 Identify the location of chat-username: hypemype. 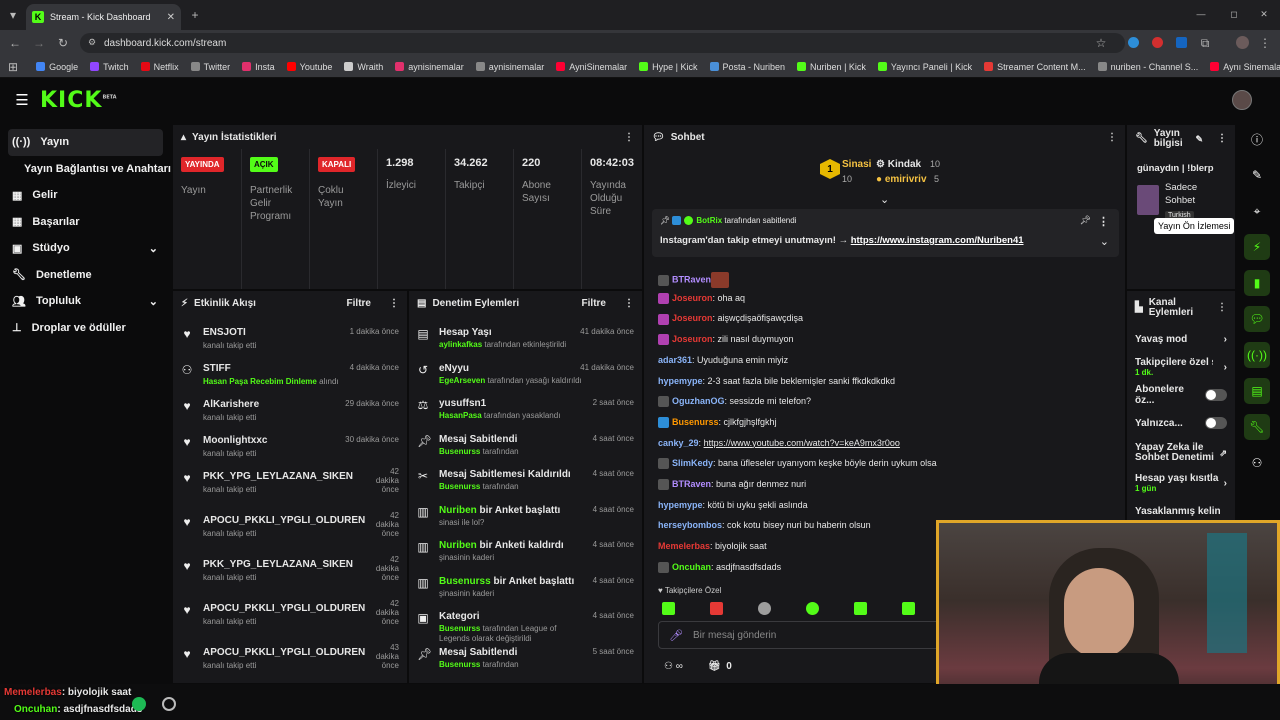
(680, 505).